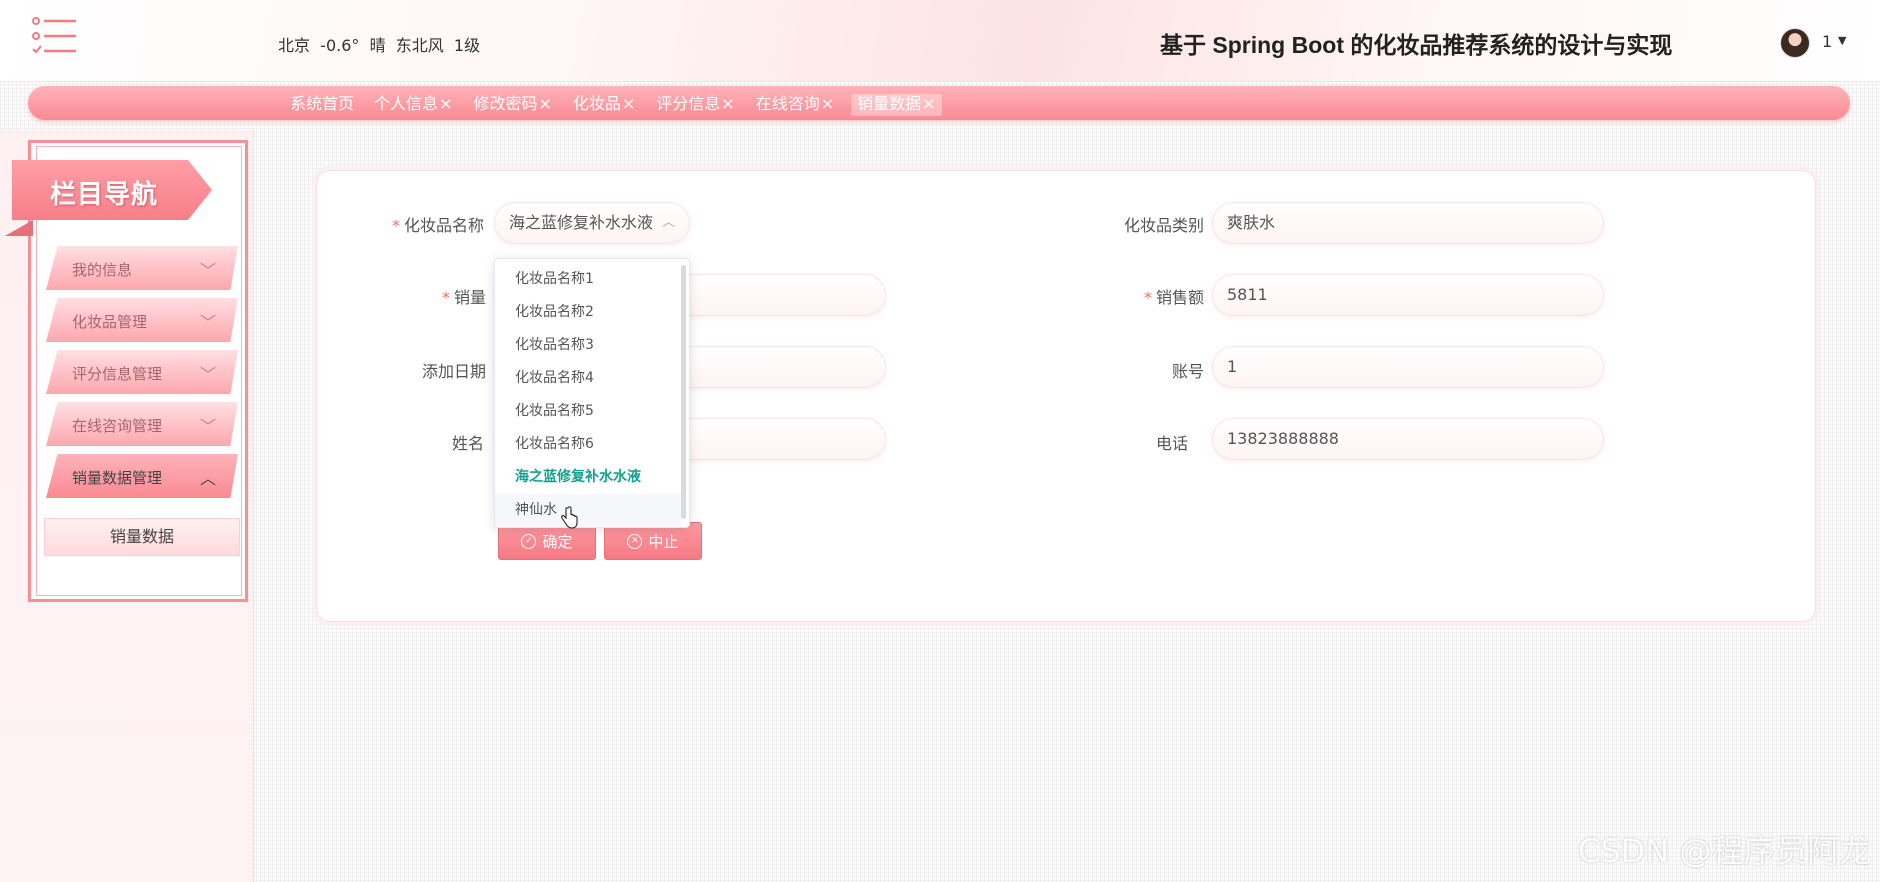  Describe the element at coordinates (588, 477) in the screenshot. I see `dropdown-option-selected: 海之蓝修复补水水液` at that location.